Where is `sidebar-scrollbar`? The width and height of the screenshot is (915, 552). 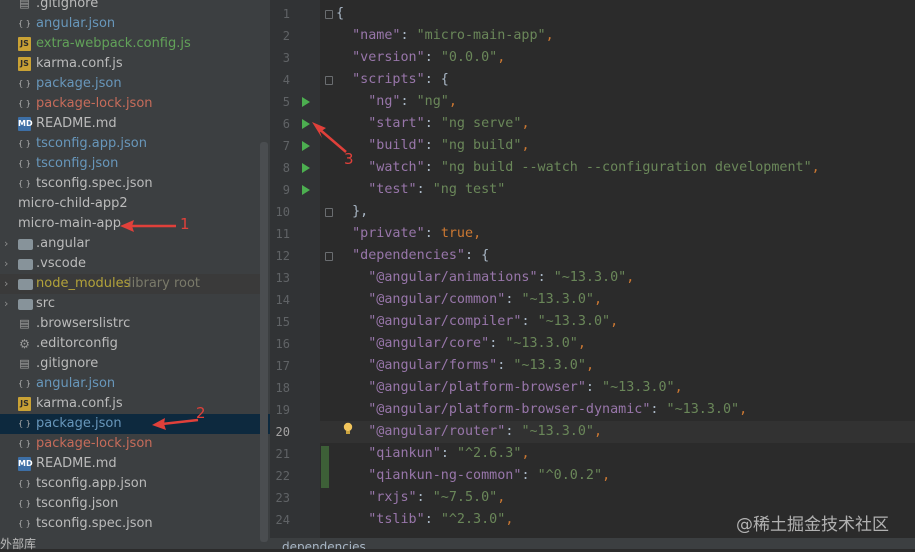
sidebar-scrollbar is located at coordinates (264, 342).